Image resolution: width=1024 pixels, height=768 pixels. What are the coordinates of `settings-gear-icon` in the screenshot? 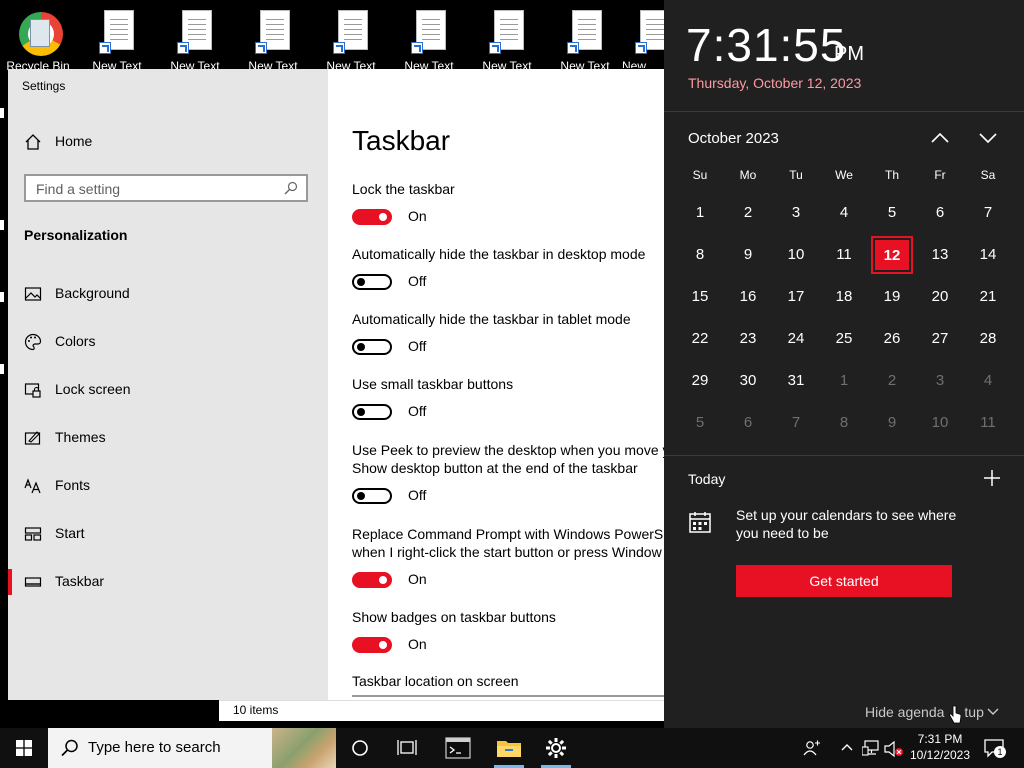 It's located at (556, 748).